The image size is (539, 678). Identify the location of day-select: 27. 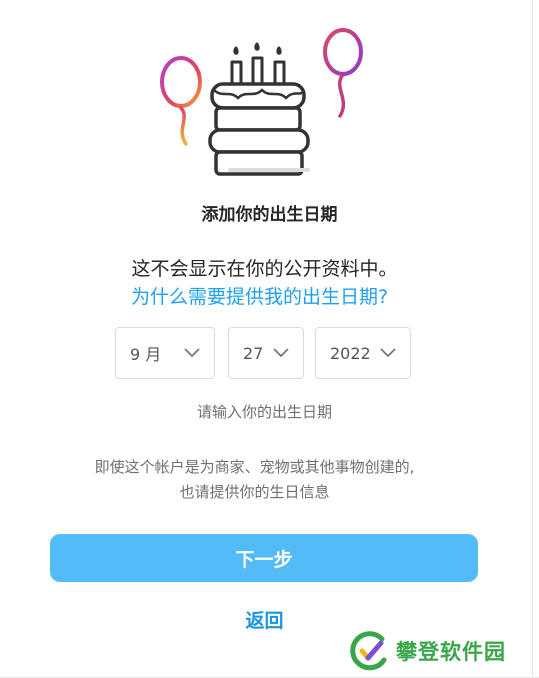
(266, 353).